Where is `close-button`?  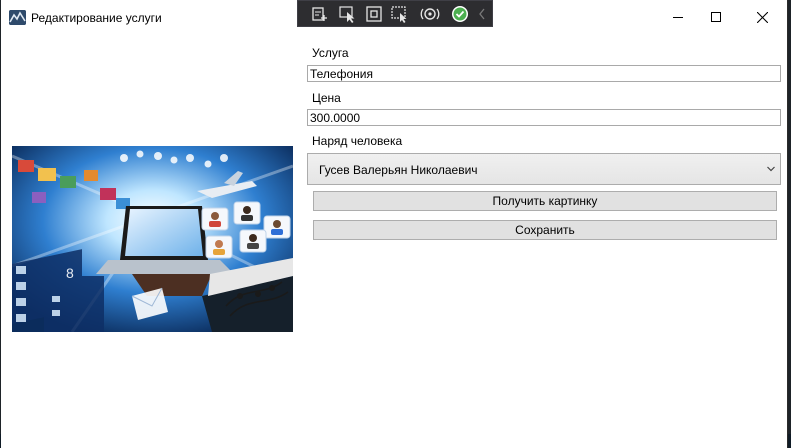
close-button is located at coordinates (762, 17).